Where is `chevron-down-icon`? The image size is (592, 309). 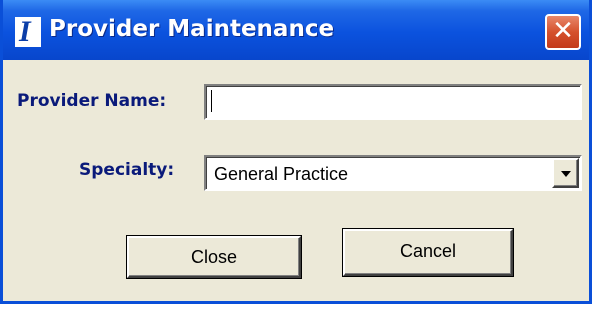
chevron-down-icon is located at coordinates (565, 173).